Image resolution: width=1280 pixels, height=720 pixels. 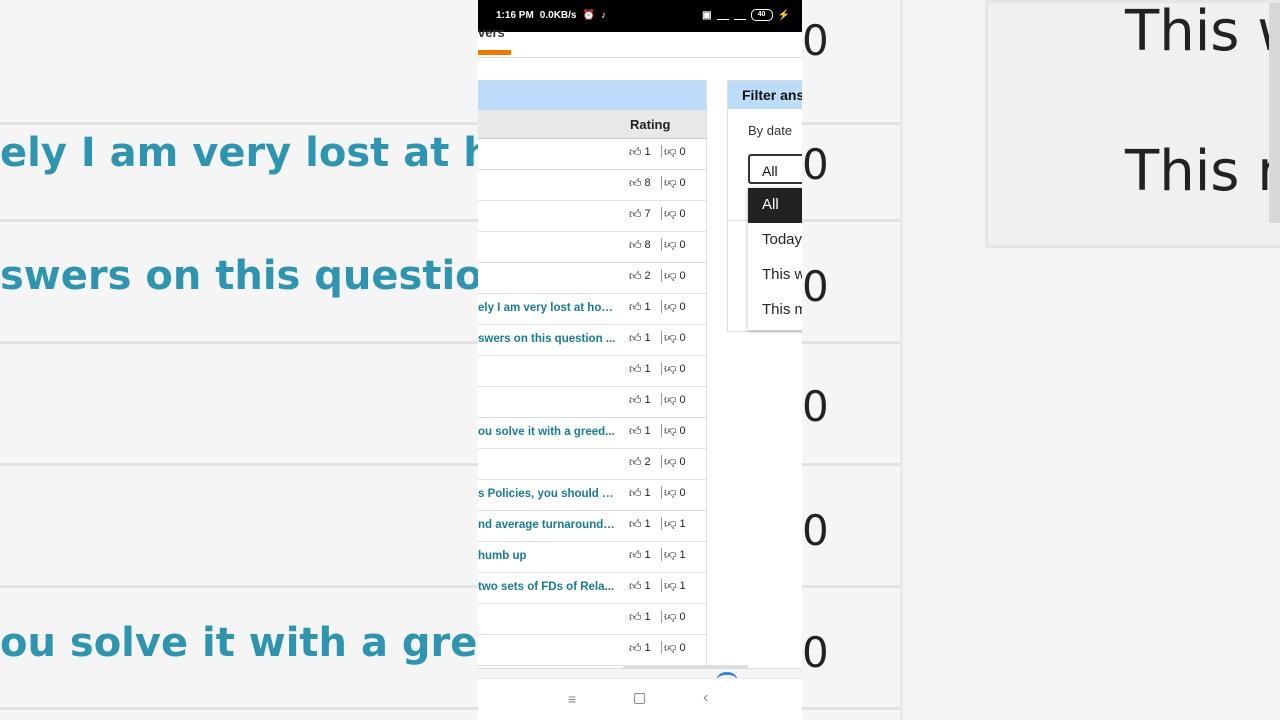 I want to click on active-tab-indicator, so click(x=494, y=52).